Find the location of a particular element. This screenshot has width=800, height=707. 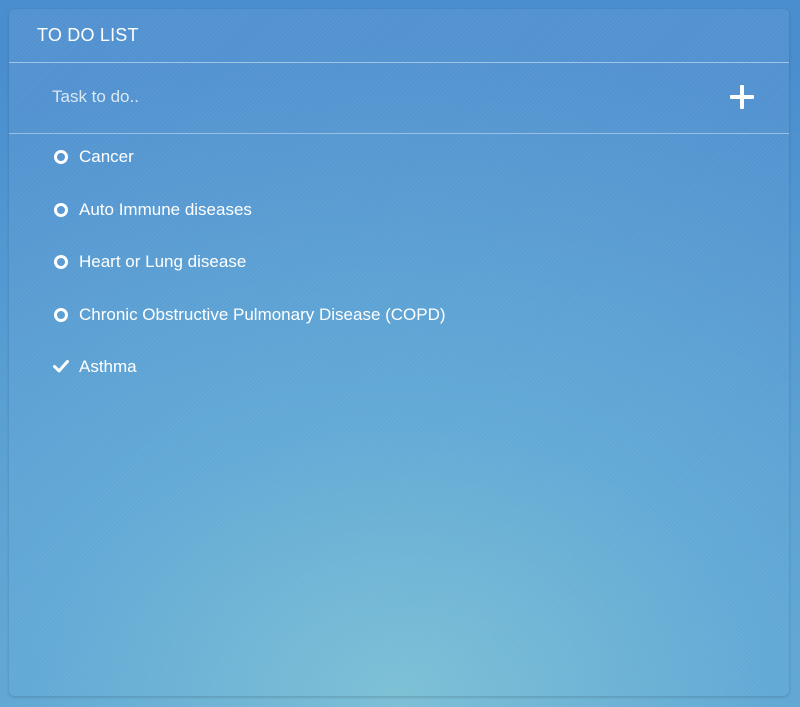

plus-icon-bar-vertical is located at coordinates (742, 97).